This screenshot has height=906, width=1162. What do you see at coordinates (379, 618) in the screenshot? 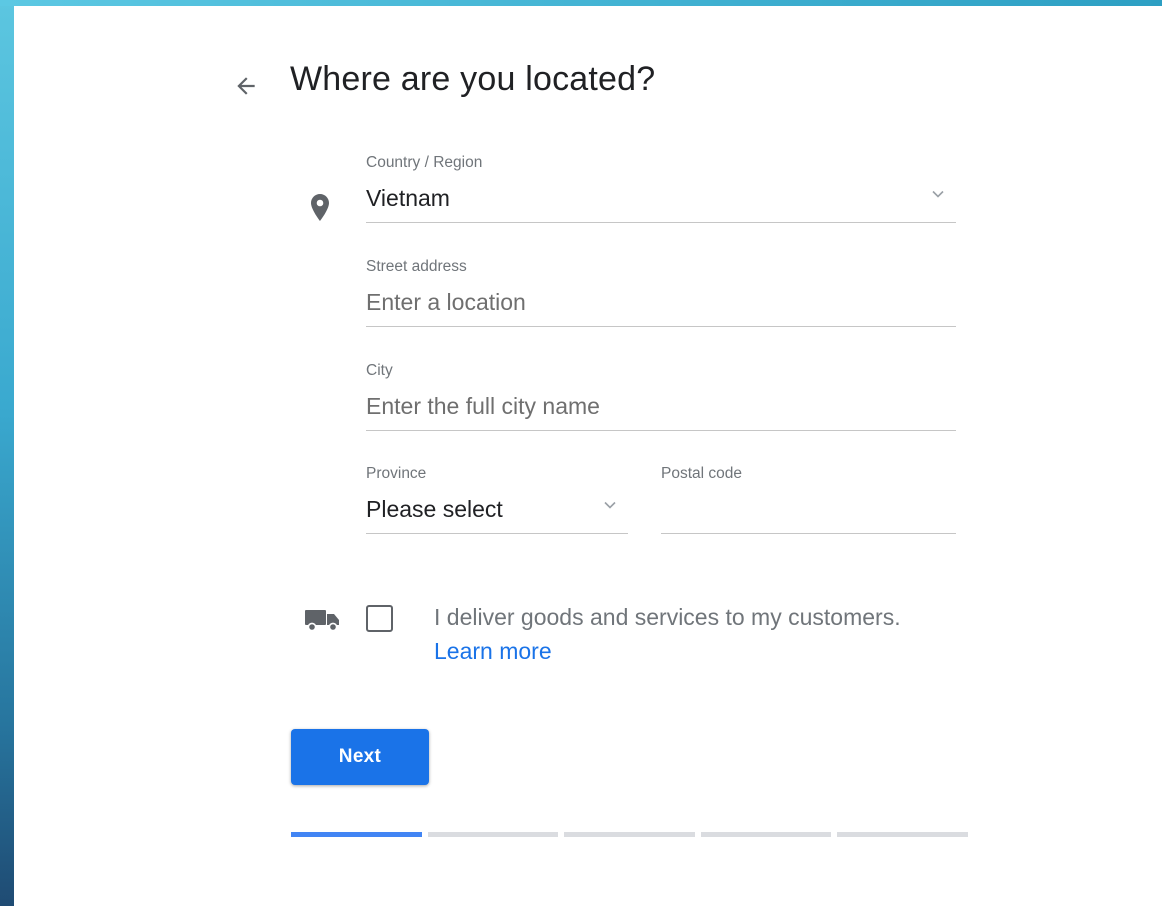
I see `deliver-checkbox` at bounding box center [379, 618].